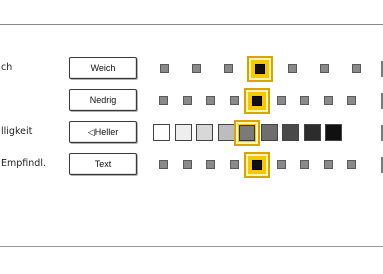 The height and width of the screenshot is (274, 383). I want to click on setting-button: ◁Heller, so click(103, 132).